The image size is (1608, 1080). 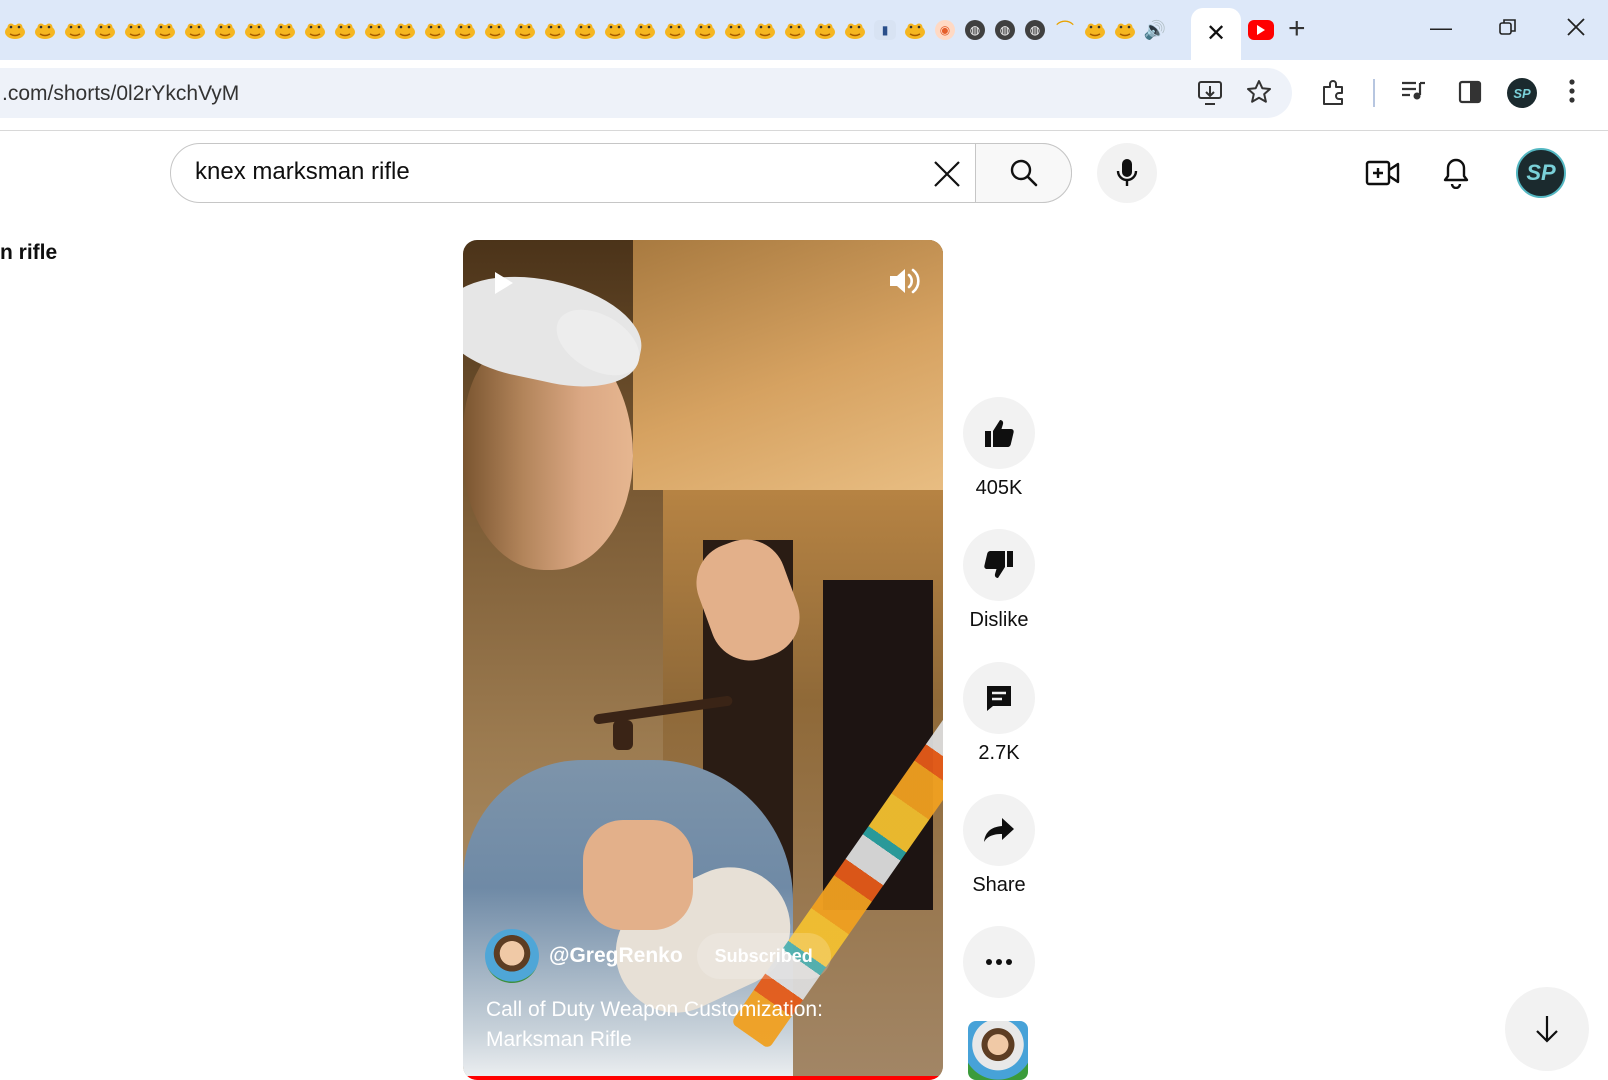 I want to click on search-input, so click(x=545, y=172).